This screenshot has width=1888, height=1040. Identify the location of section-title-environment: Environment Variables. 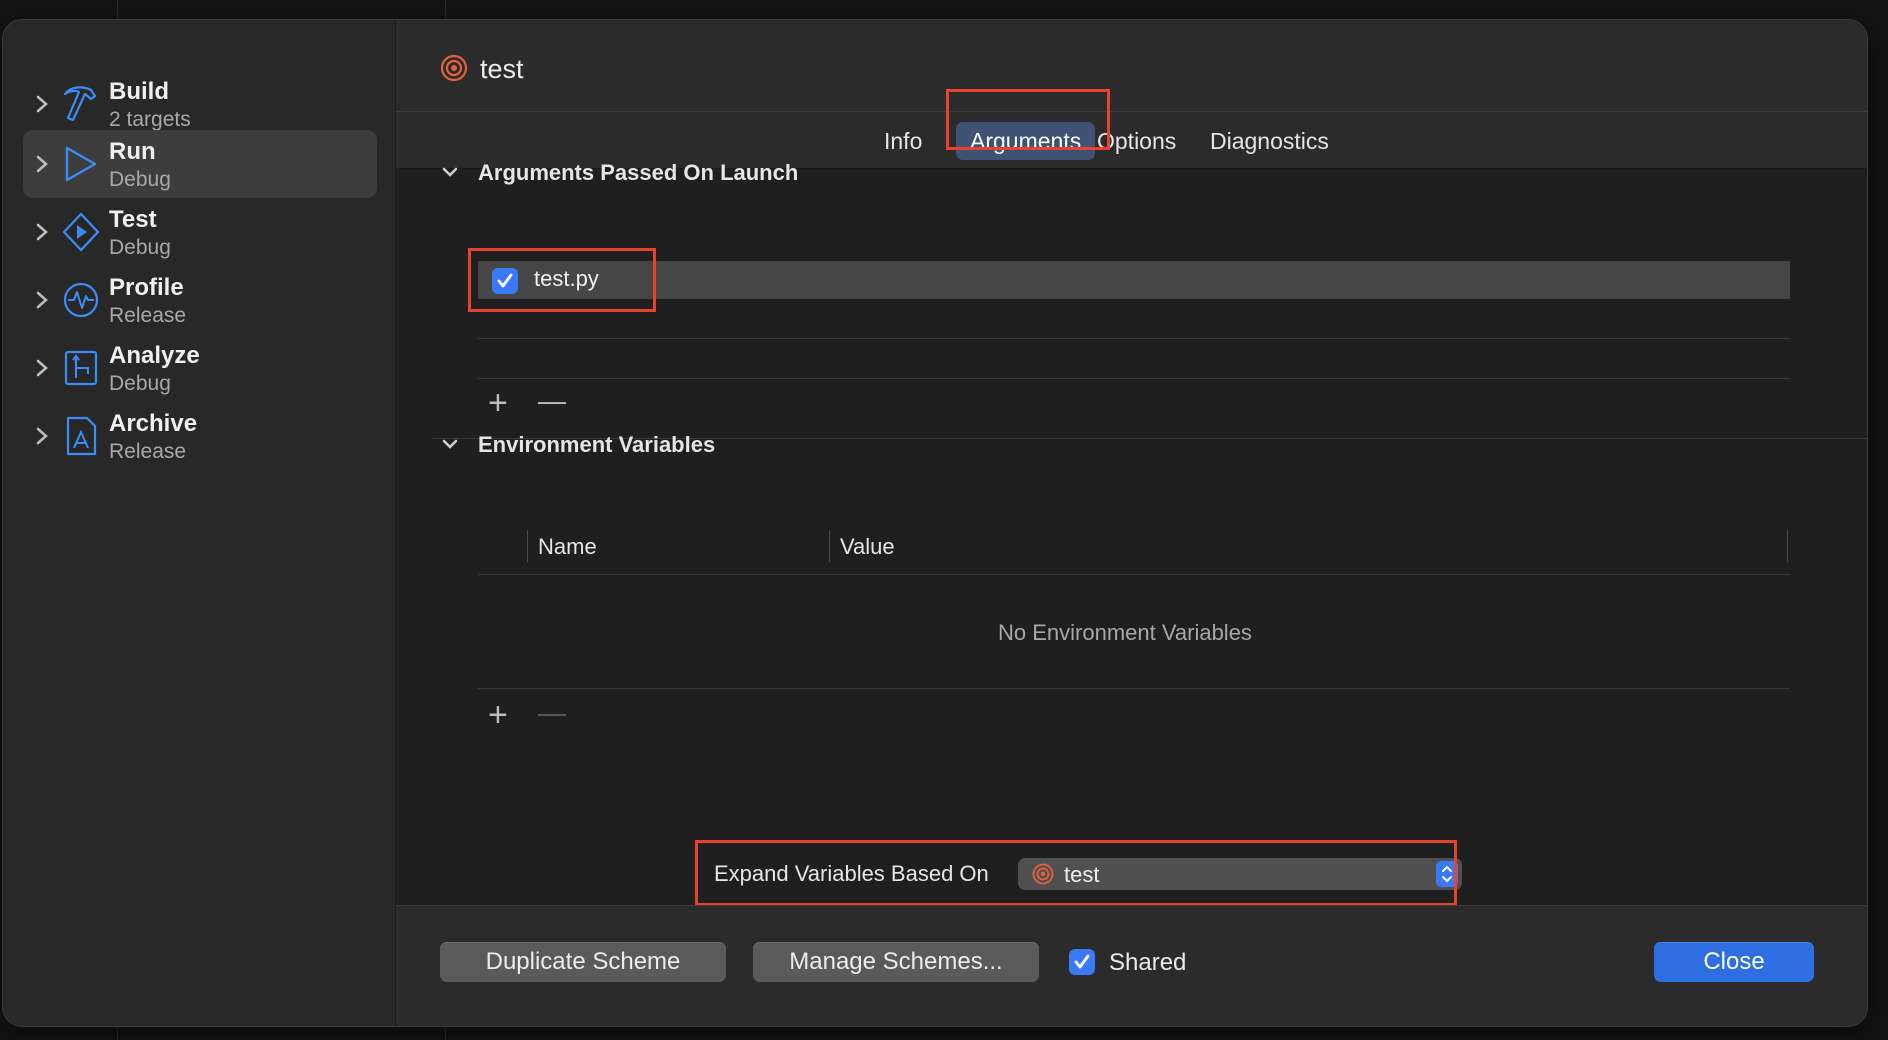
(597, 444).